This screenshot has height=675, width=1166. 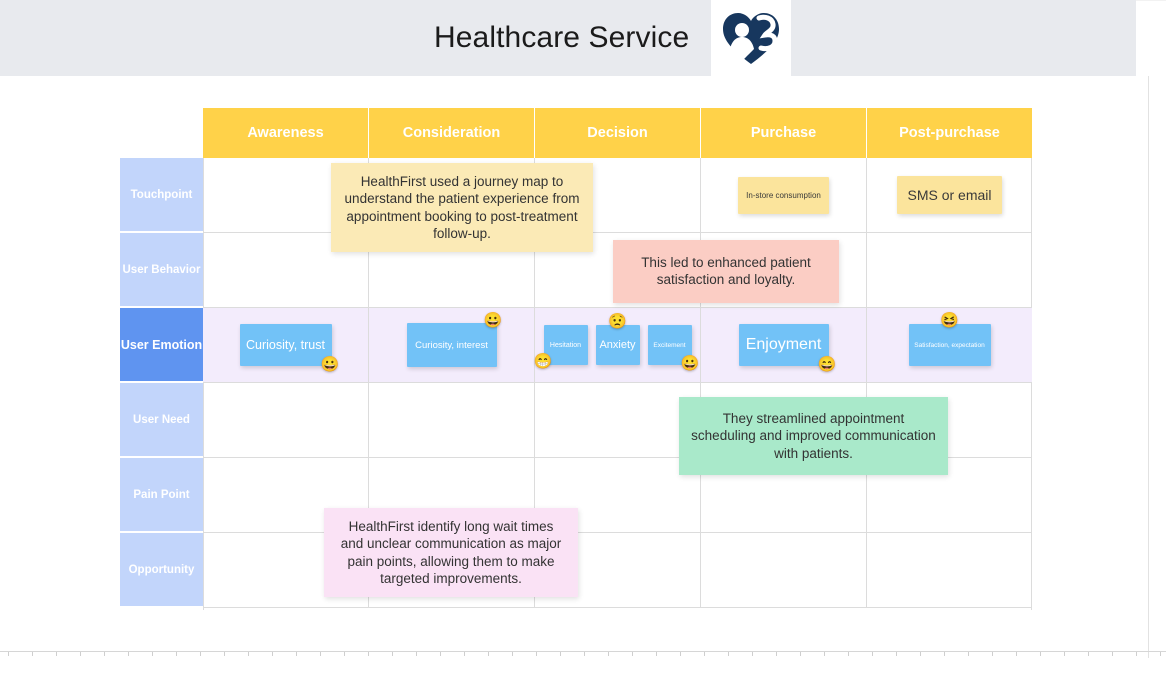 I want to click on note-anxiety: Anxiety 😟, so click(x=617, y=339).